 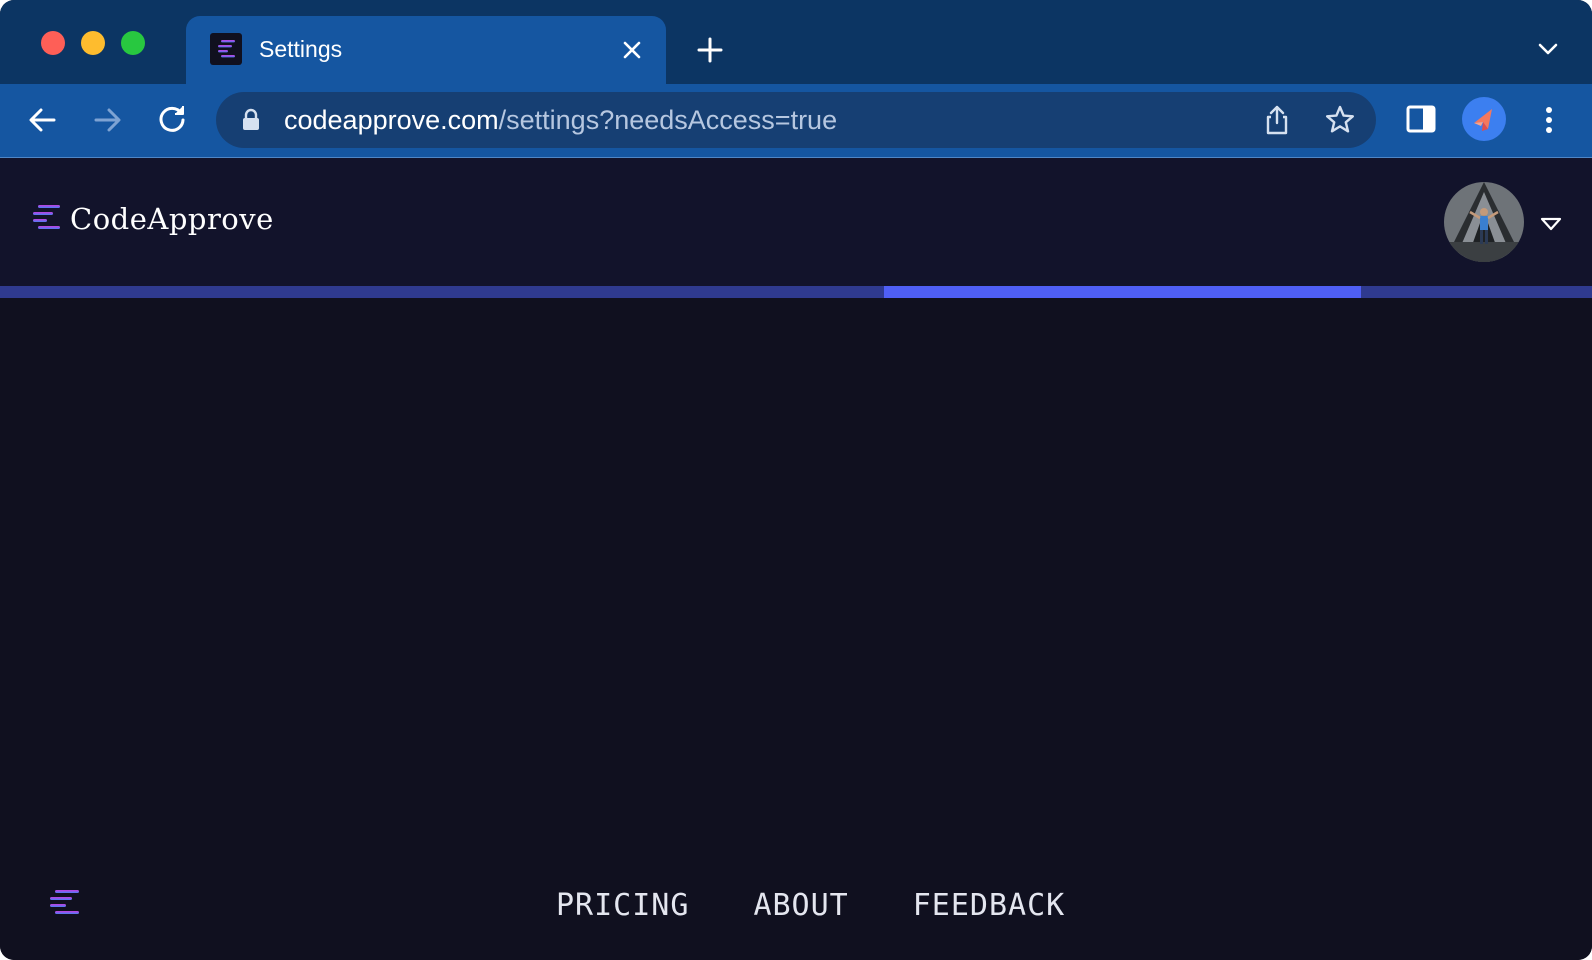 What do you see at coordinates (622, 906) in the screenshot?
I see `footer-link-pricing: PRICING` at bounding box center [622, 906].